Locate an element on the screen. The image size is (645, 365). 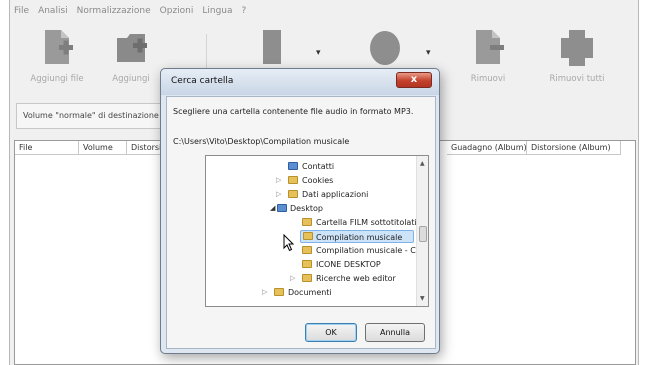
tree-item-ricerche-web: ▷ Ricerche web editor is located at coordinates (343, 278).